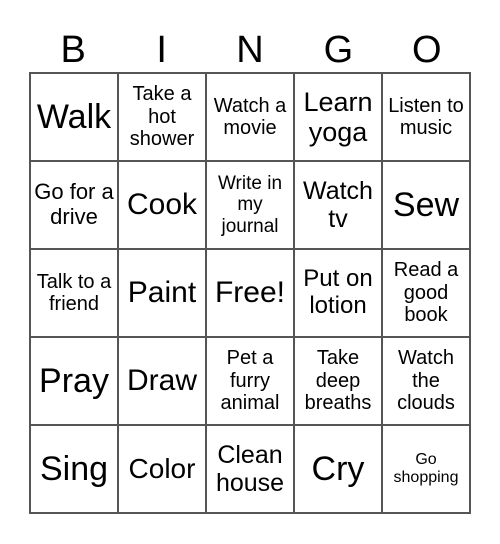 This screenshot has width=500, height=544. I want to click on bingo-cell: Read a good book, so click(426, 293).